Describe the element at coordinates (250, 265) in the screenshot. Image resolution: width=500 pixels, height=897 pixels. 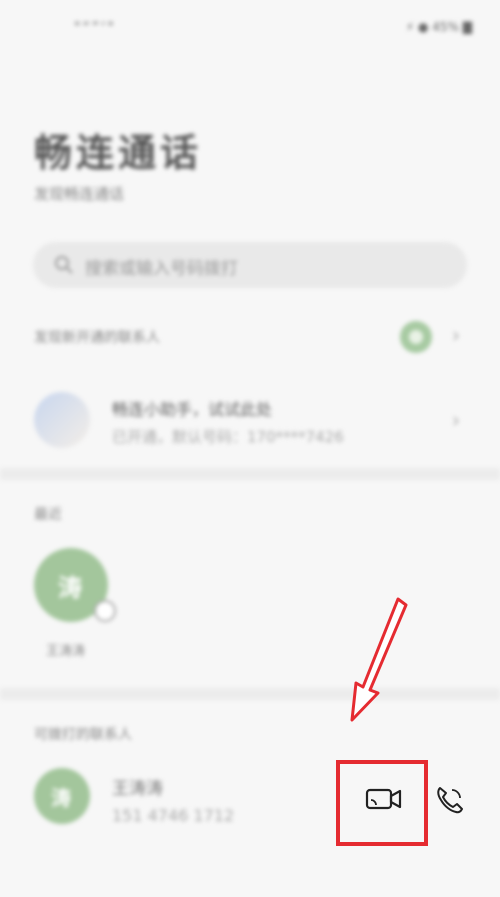
I see `search-input: 搜索或输入号码拨打` at that location.